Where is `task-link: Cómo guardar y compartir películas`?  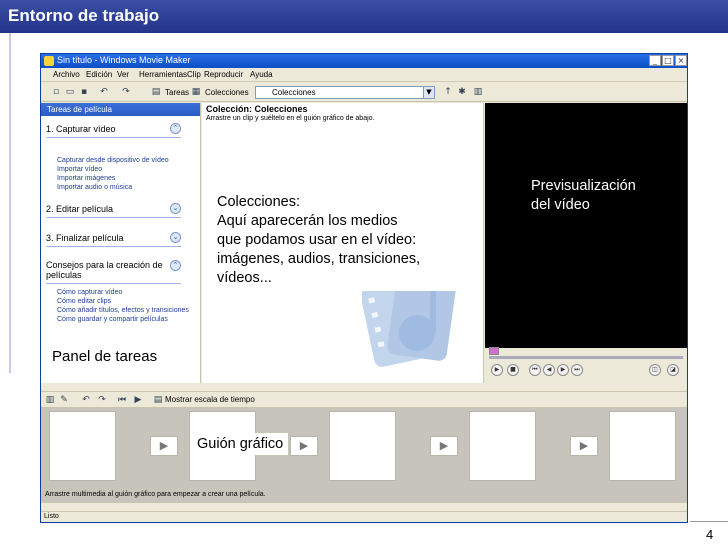
task-link: Cómo guardar y compartir películas is located at coordinates (112, 319).